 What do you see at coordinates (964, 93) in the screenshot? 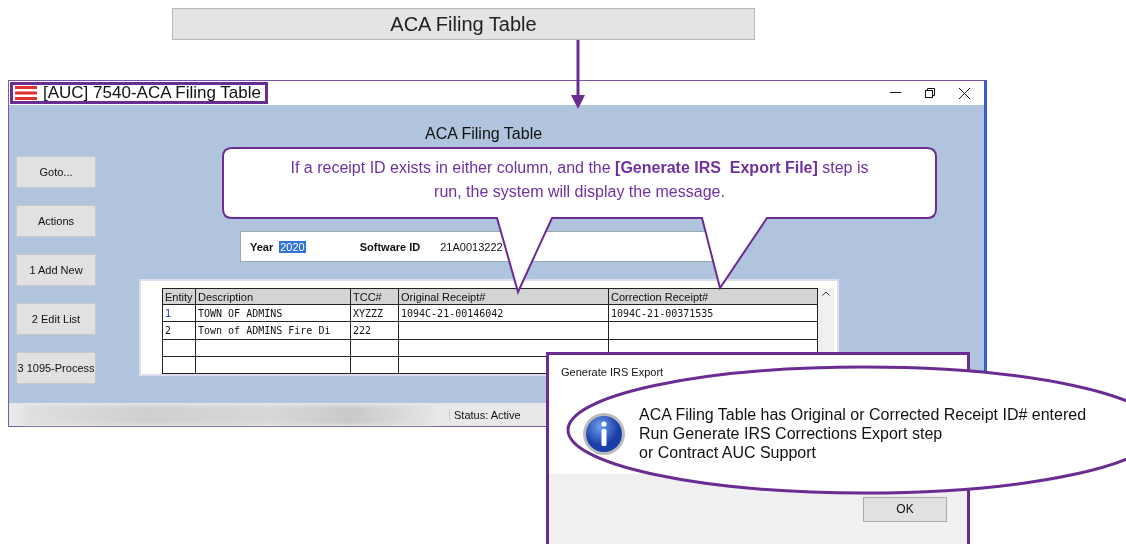
I see `close-icon` at bounding box center [964, 93].